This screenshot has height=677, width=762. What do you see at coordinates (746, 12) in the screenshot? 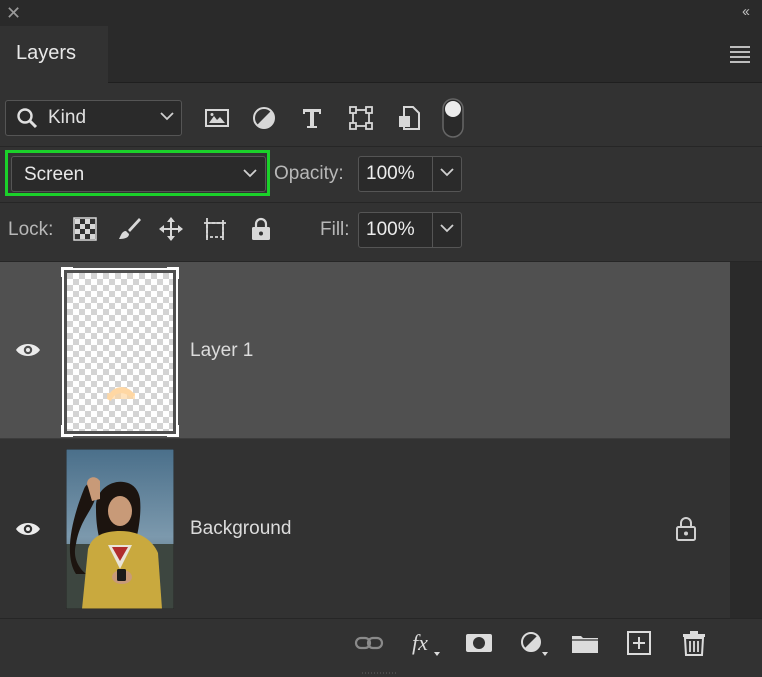
I see `collapse-chevrons-icon: ‹‹` at bounding box center [746, 12].